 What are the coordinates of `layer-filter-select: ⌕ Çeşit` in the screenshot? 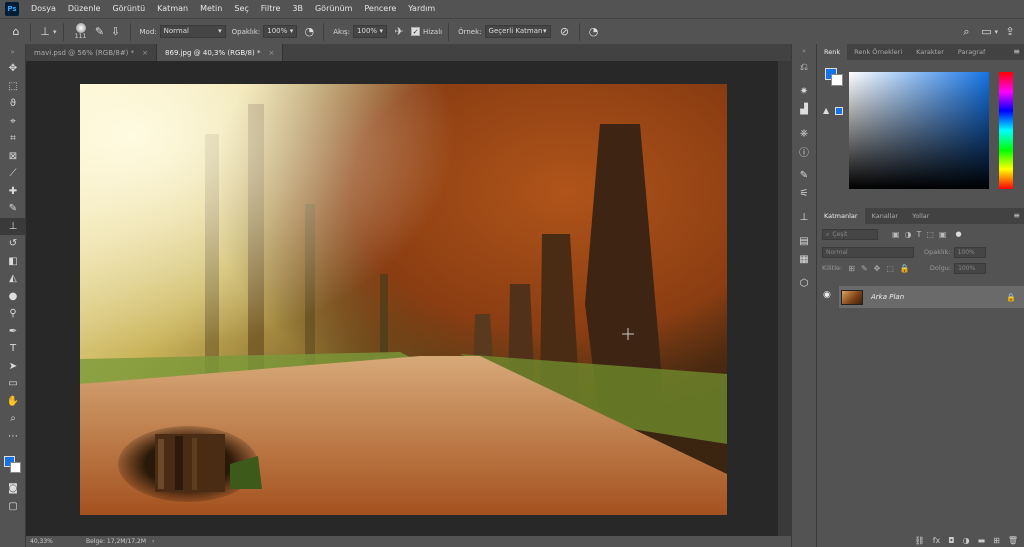 It's located at (850, 234).